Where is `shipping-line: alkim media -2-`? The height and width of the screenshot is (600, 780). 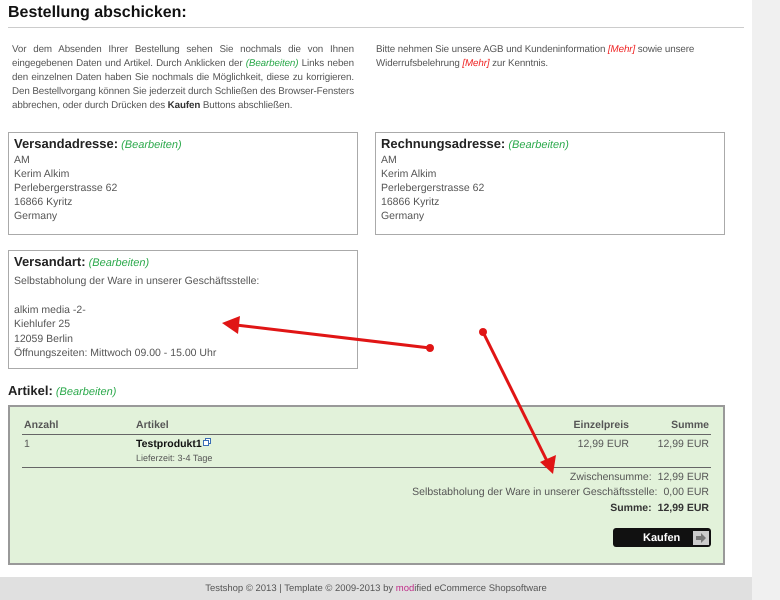 shipping-line: alkim media -2- is located at coordinates (50, 310).